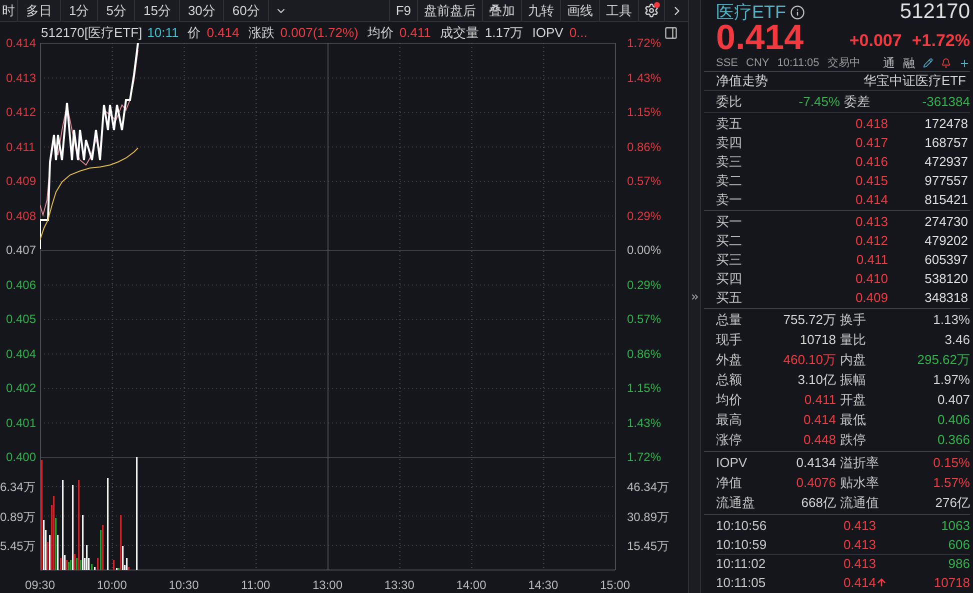 Image resolution: width=973 pixels, height=593 pixels. What do you see at coordinates (157, 10) in the screenshot?
I see `period-tab: 15分` at bounding box center [157, 10].